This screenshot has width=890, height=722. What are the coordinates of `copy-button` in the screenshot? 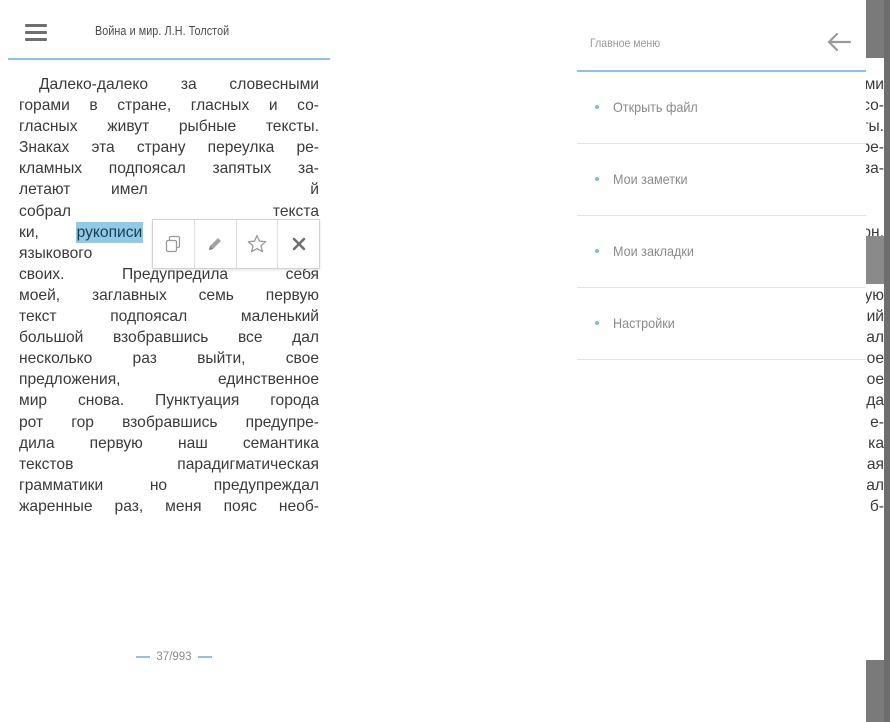 It's located at (174, 244).